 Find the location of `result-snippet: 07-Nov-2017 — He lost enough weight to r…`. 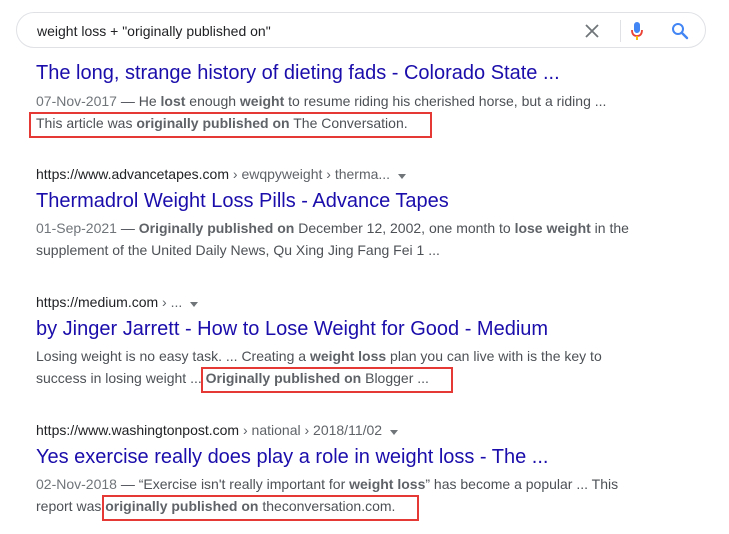

result-snippet: 07-Nov-2017 — He lost enough weight to r… is located at coordinates (366, 112).